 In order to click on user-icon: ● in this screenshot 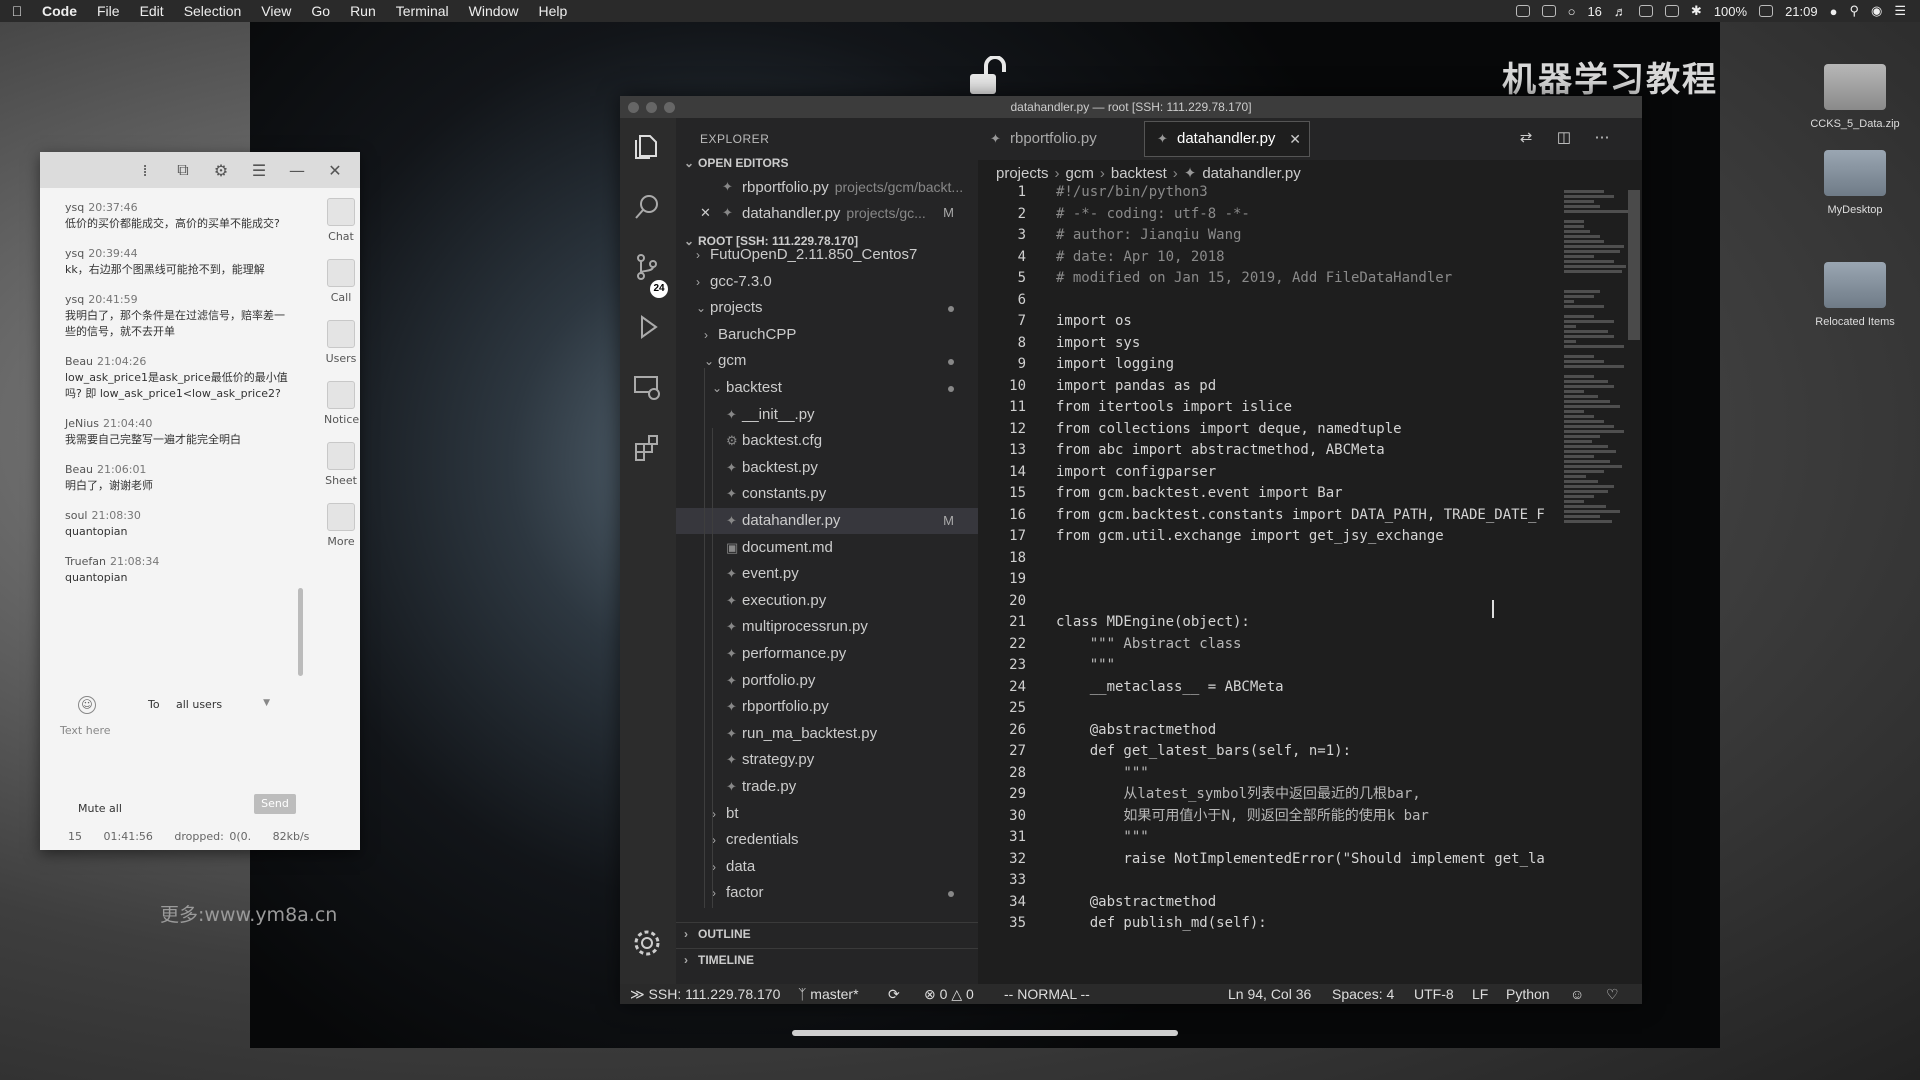, I will do `click(1834, 11)`.